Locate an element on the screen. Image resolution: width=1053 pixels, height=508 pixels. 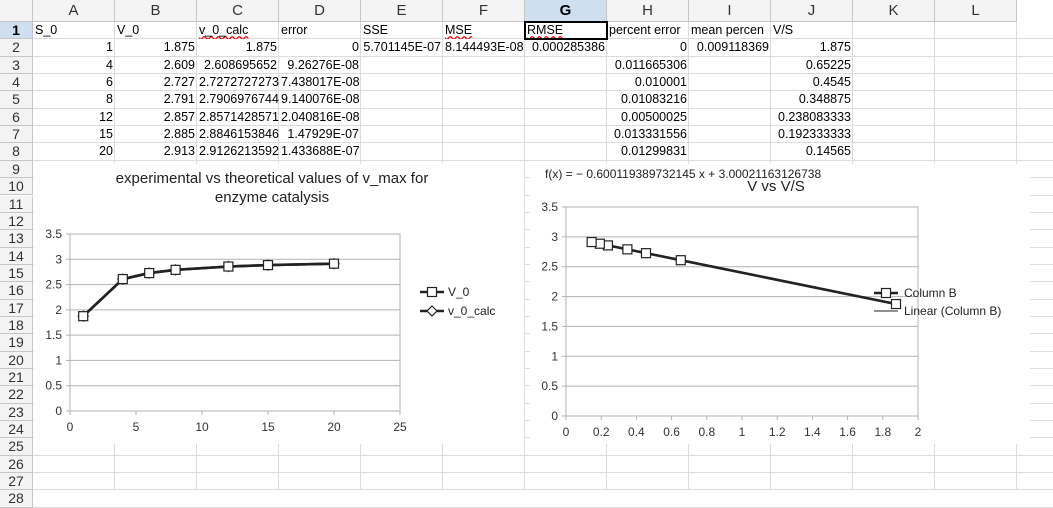
row-header-6: 6 is located at coordinates (16, 117).